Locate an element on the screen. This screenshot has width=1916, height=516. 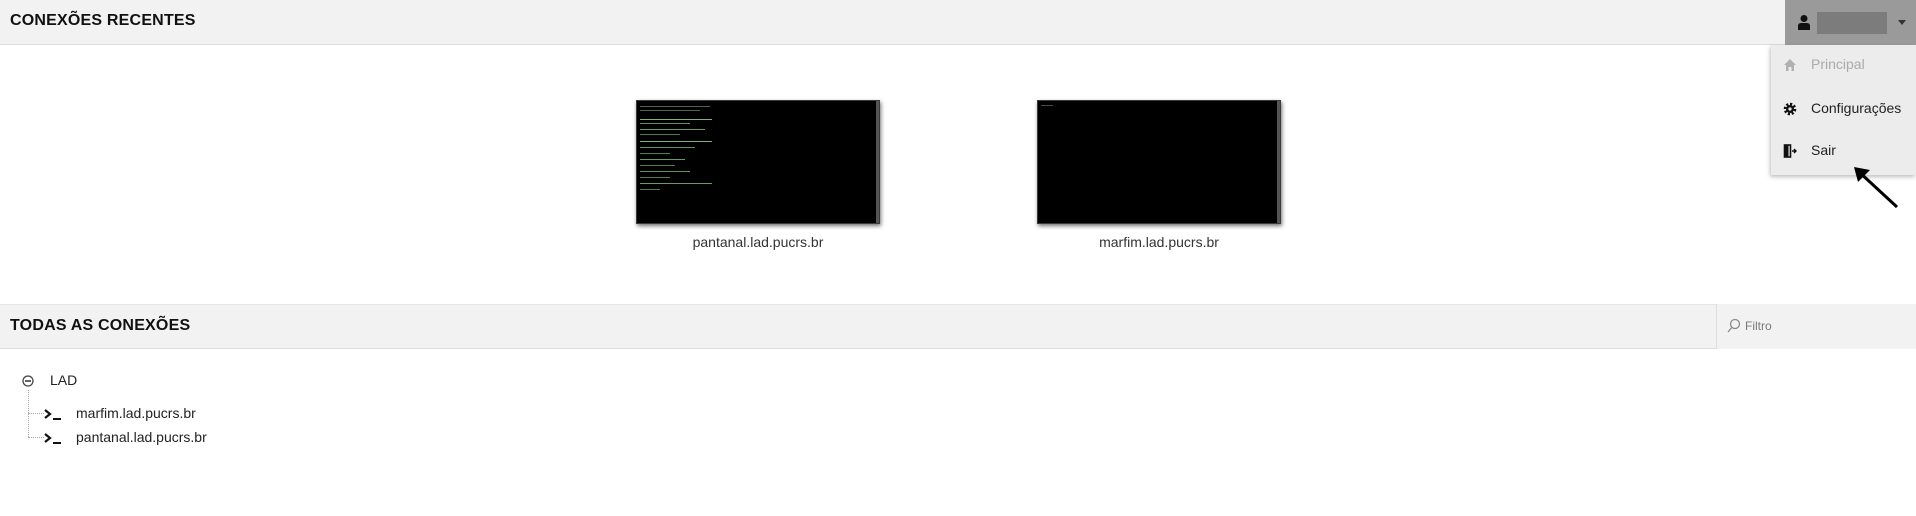
menu-item-sair-label: Sair is located at coordinates (1823, 150).